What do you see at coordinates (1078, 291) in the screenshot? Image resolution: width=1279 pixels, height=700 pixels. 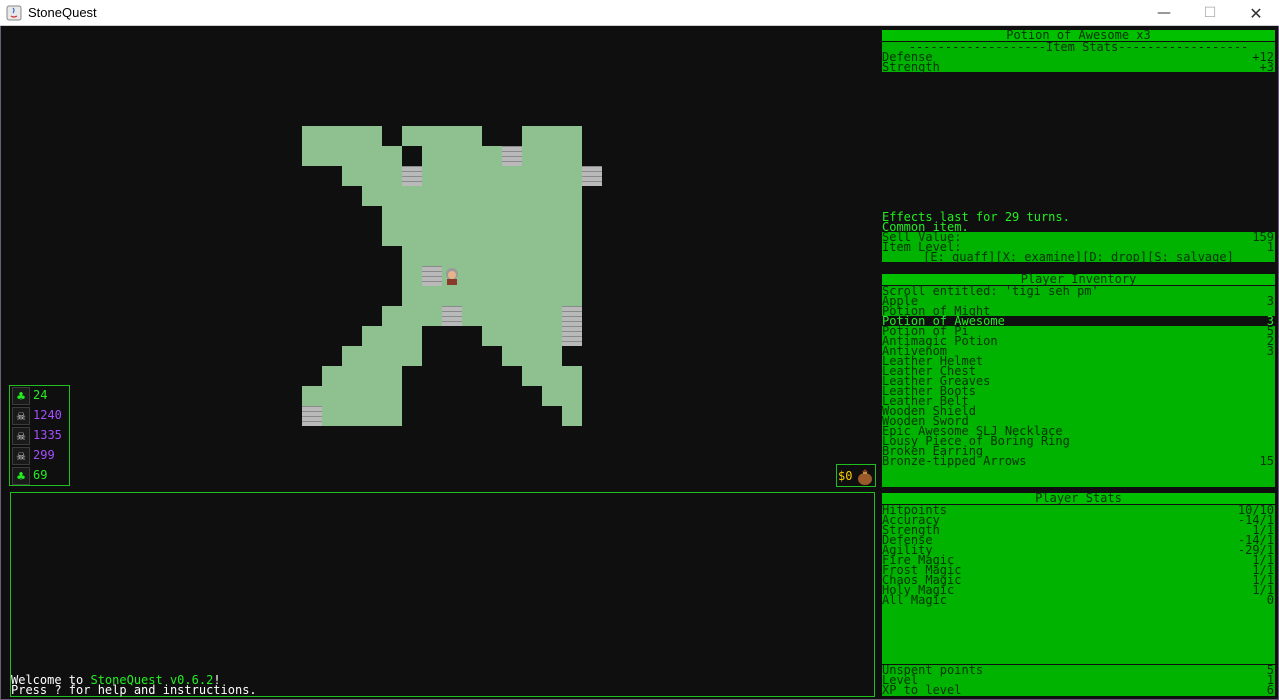 I see `inventory-item: Scroll entitled: 'tigi seh pm'` at bounding box center [1078, 291].